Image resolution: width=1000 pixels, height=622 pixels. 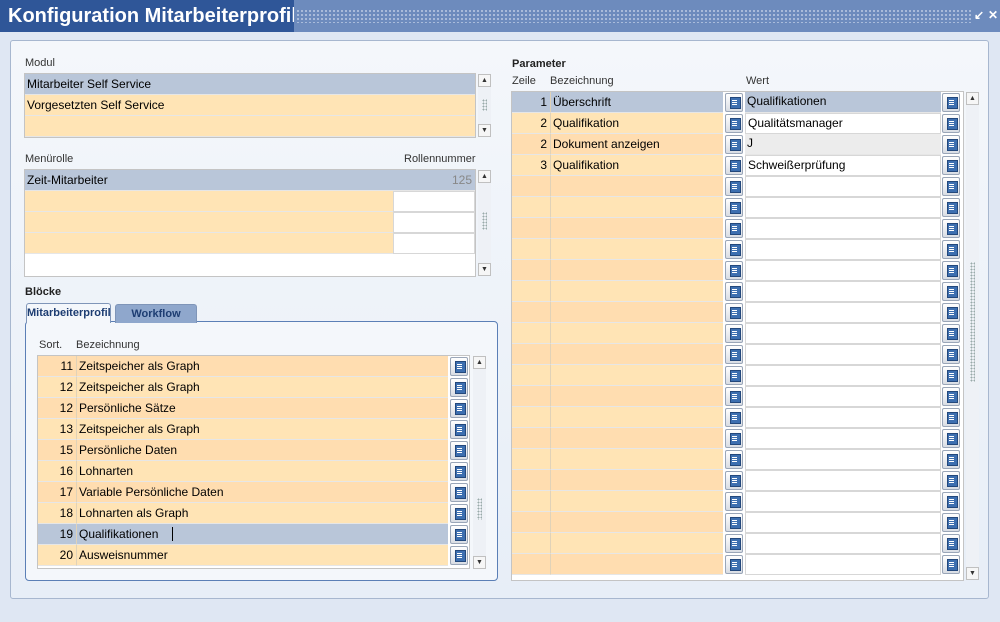 I want to click on bloecke-sort-cell: 18, so click(x=57, y=513).